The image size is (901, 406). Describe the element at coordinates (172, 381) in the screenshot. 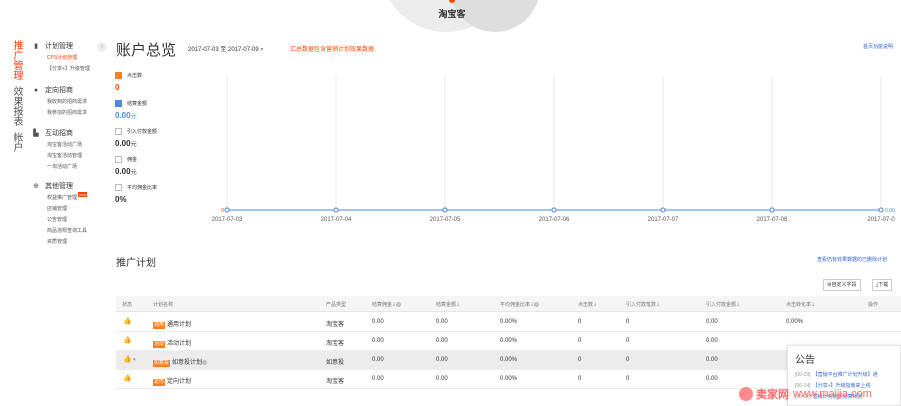

I see `plan-name-cell: 定向 定向计划` at that location.